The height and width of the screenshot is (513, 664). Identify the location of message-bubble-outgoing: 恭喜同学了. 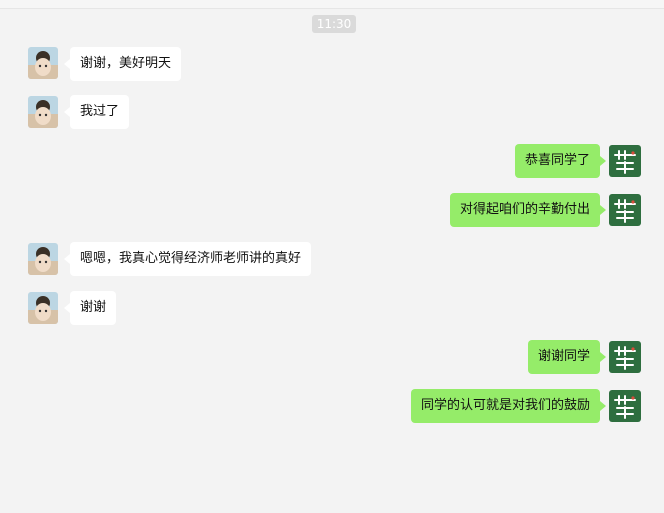
(560, 161).